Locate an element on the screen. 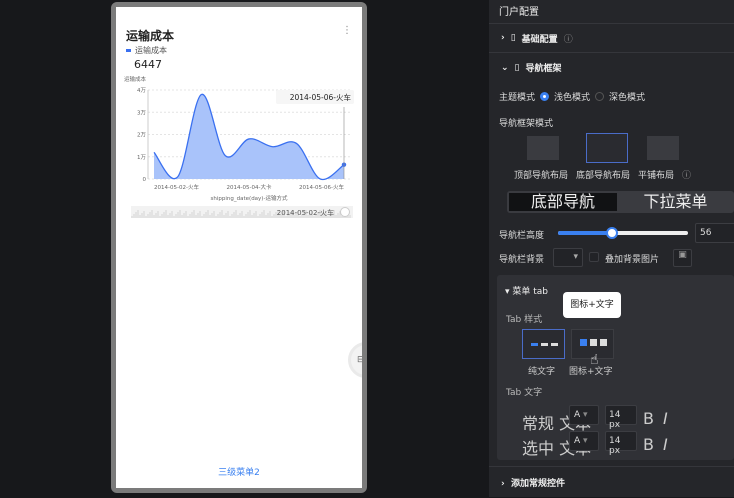  y-tick-label: 1万 is located at coordinates (141, 157).